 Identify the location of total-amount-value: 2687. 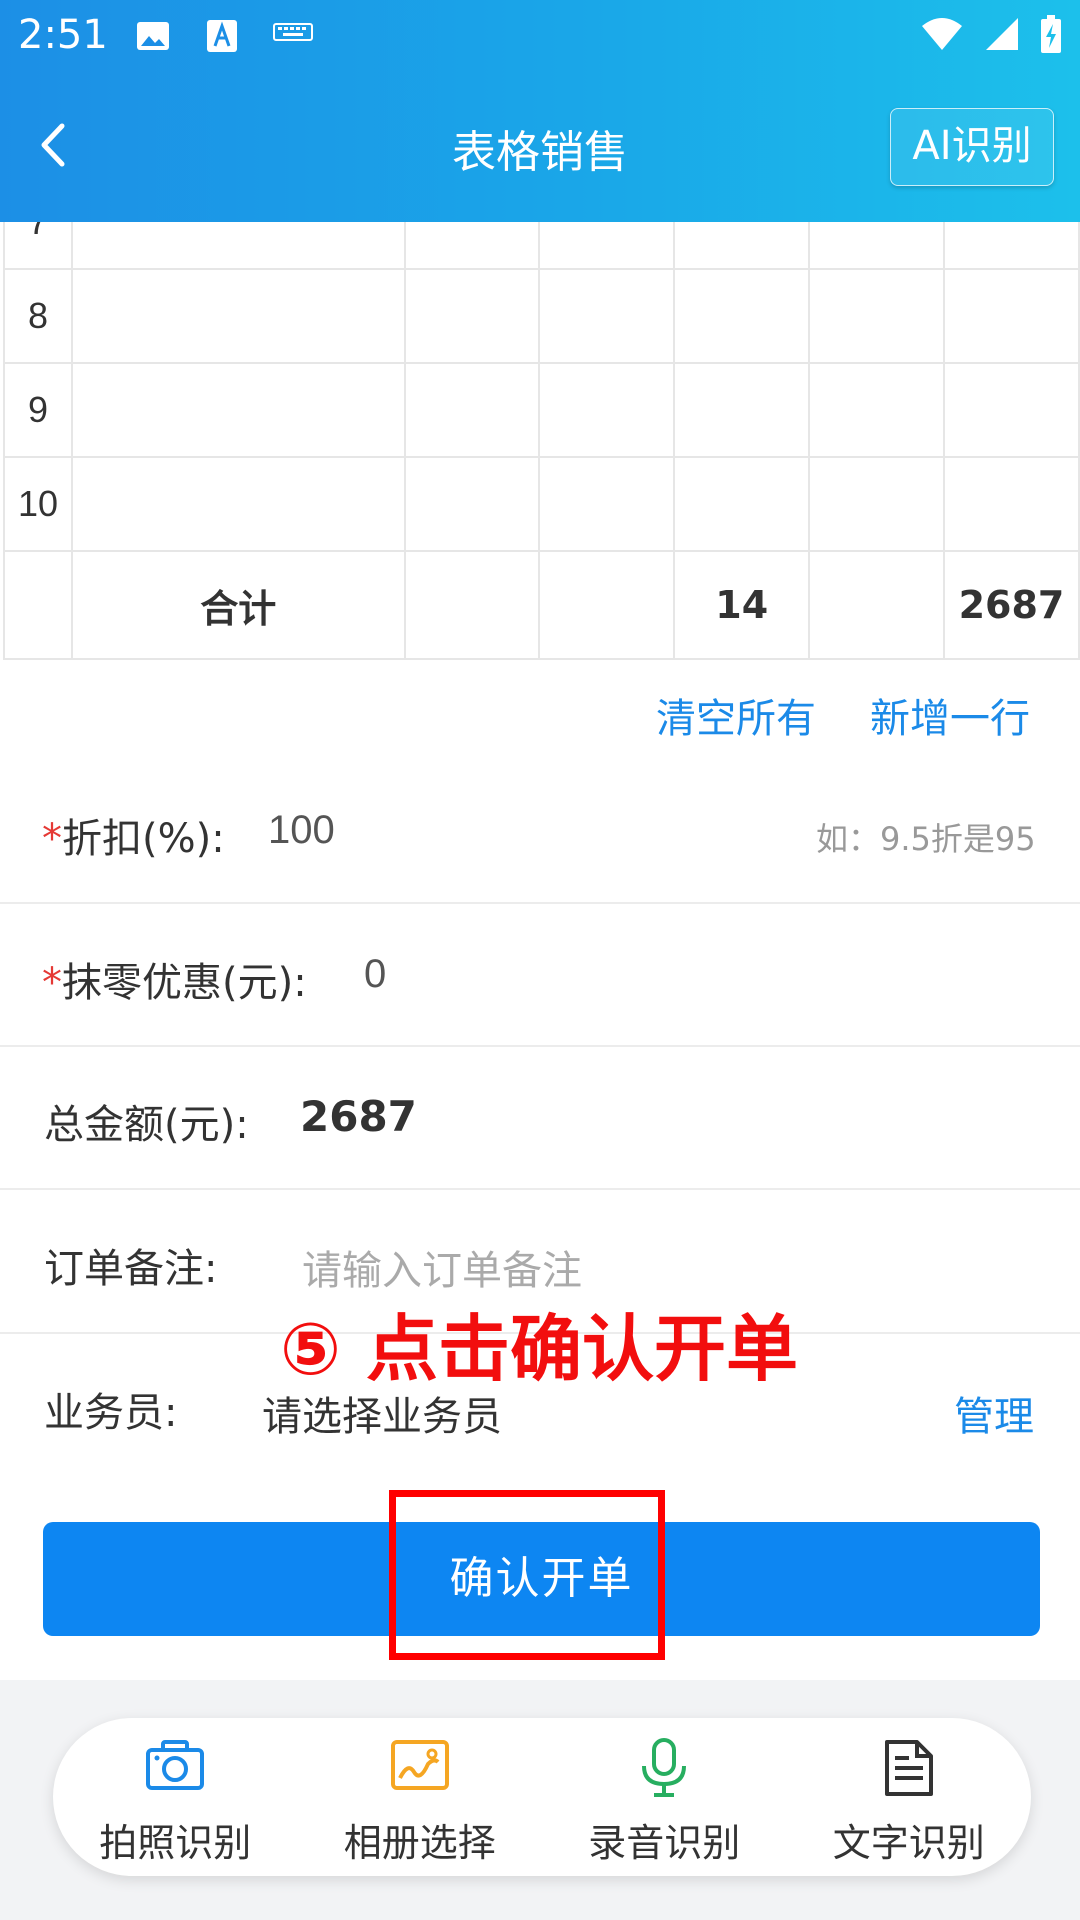
(358, 1116).